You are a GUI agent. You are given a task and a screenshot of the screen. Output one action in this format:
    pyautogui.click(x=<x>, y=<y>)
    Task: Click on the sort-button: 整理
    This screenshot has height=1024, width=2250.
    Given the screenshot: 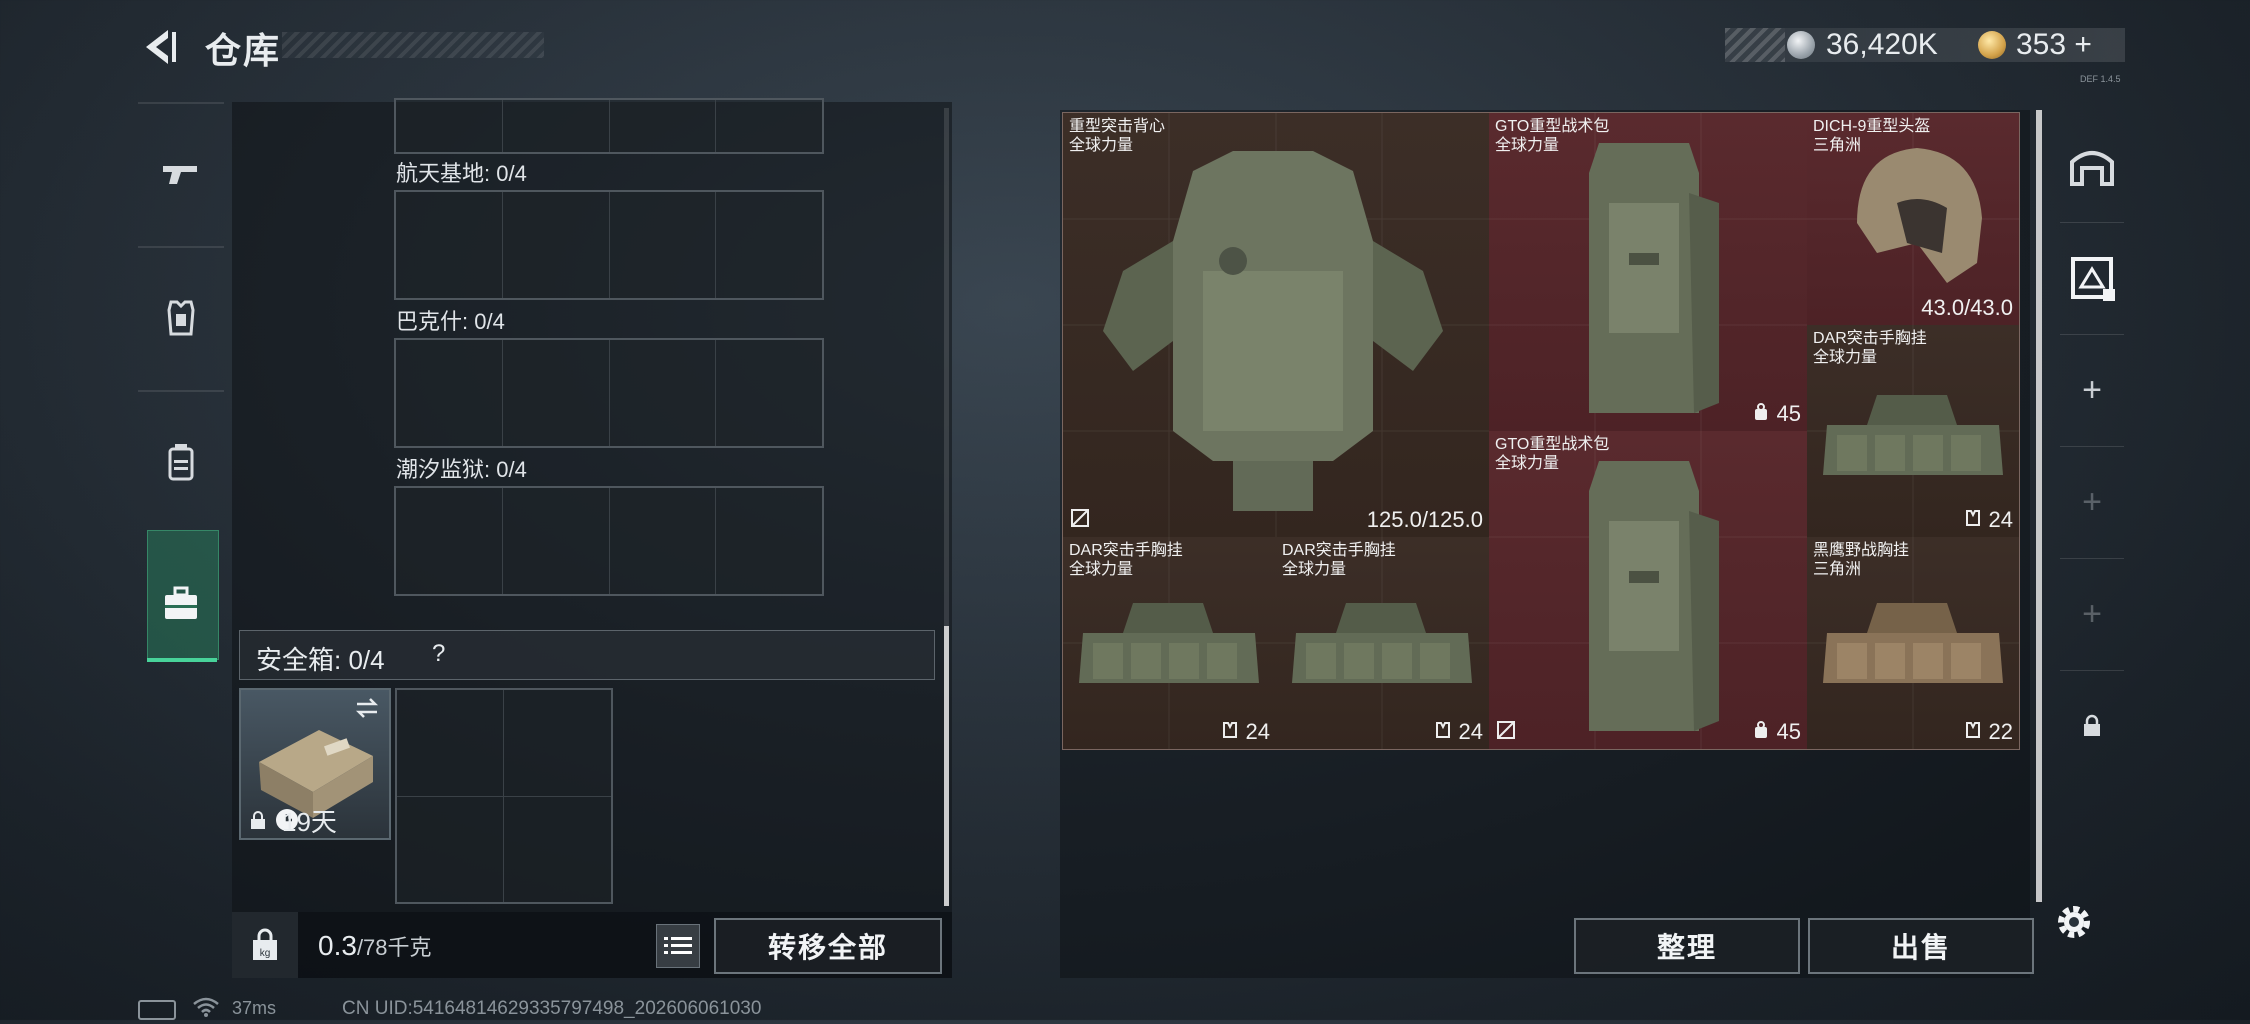 What is the action you would take?
    pyautogui.click(x=1687, y=946)
    